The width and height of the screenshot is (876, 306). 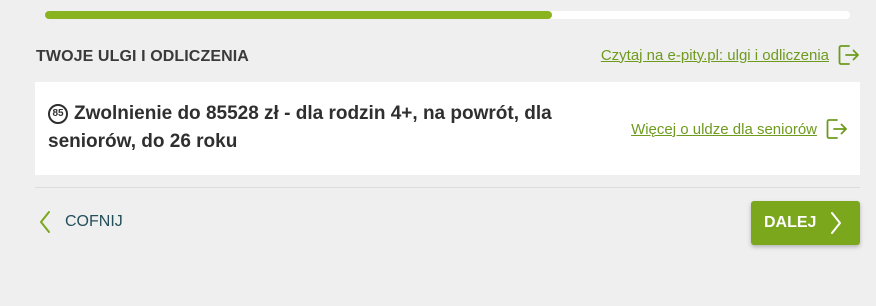 I want to click on read-more-link-label: Czytaj na e-pity.pl: ulgi i odliczenia, so click(x=714, y=55).